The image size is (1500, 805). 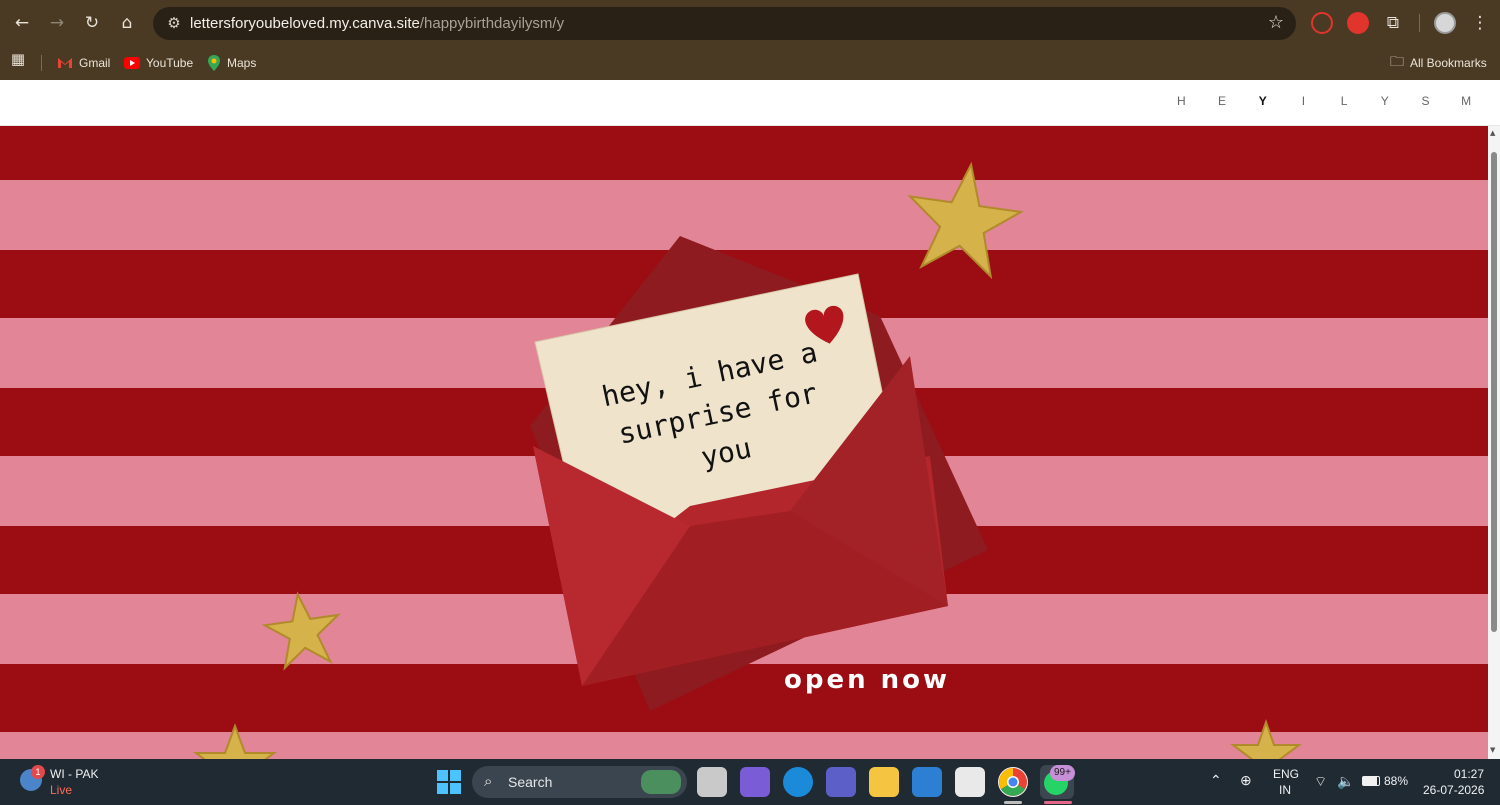 What do you see at coordinates (1276, 23) in the screenshot?
I see `bookmark-star-icon: ☆` at bounding box center [1276, 23].